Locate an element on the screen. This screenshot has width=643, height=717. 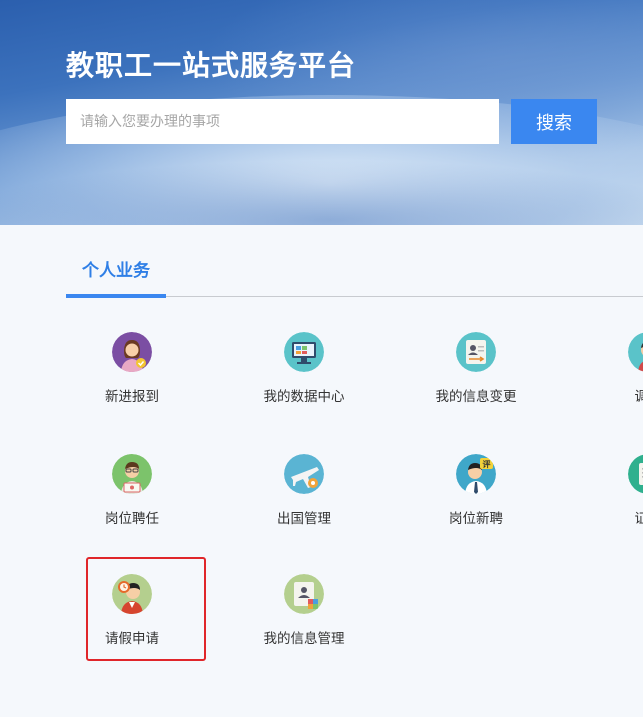
service-new-position-hiring: 评 岗位新聘 is located at coordinates (476, 507).